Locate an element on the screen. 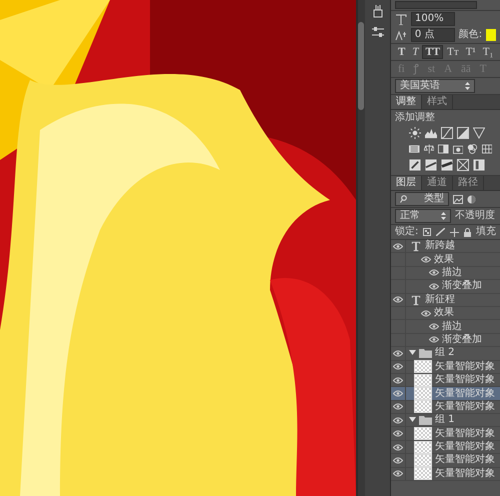  text-style-button: T¹ is located at coordinates (470, 52).